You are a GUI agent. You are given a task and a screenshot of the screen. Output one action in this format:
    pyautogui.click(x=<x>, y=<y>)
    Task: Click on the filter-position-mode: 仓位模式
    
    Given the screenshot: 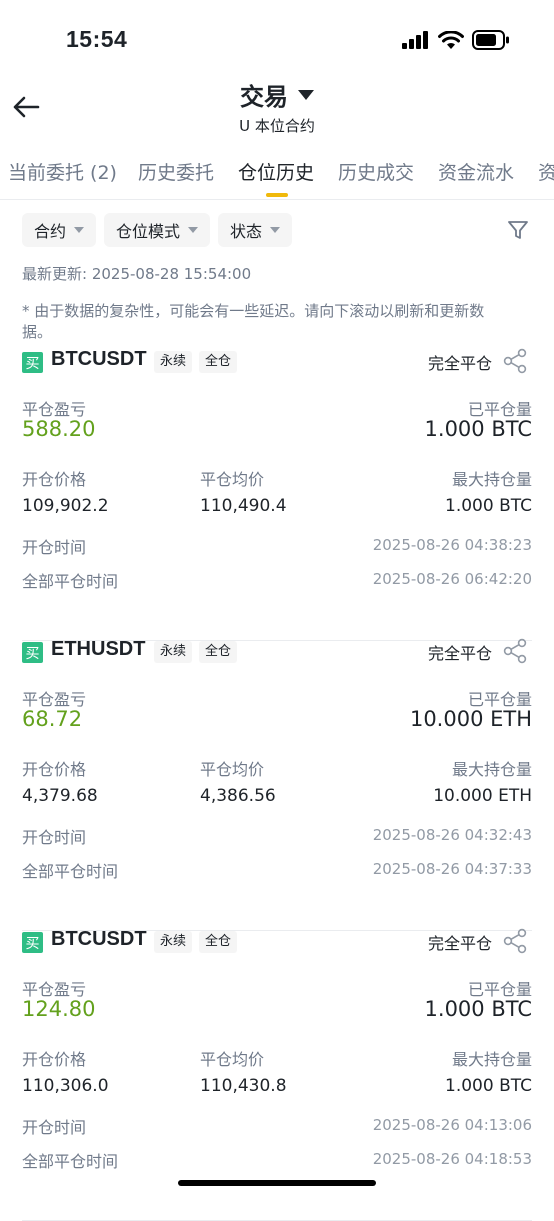 What is the action you would take?
    pyautogui.click(x=157, y=230)
    